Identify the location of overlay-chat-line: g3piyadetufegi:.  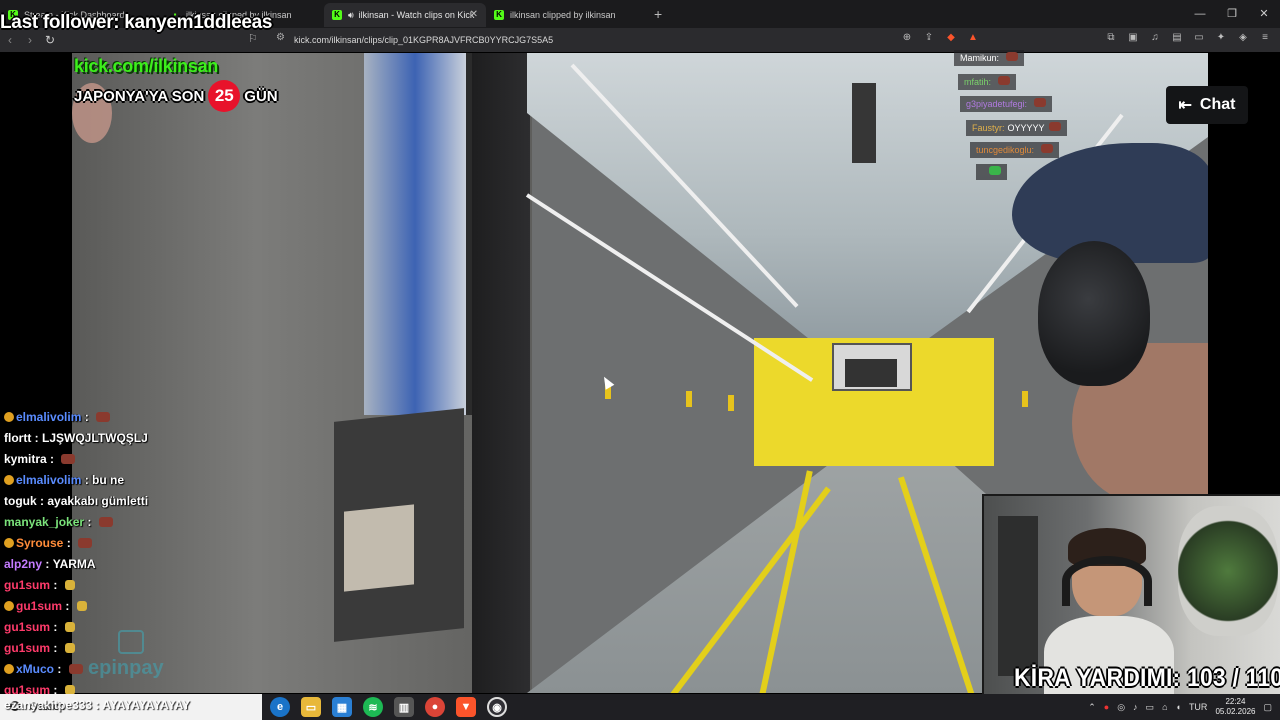
(1006, 104).